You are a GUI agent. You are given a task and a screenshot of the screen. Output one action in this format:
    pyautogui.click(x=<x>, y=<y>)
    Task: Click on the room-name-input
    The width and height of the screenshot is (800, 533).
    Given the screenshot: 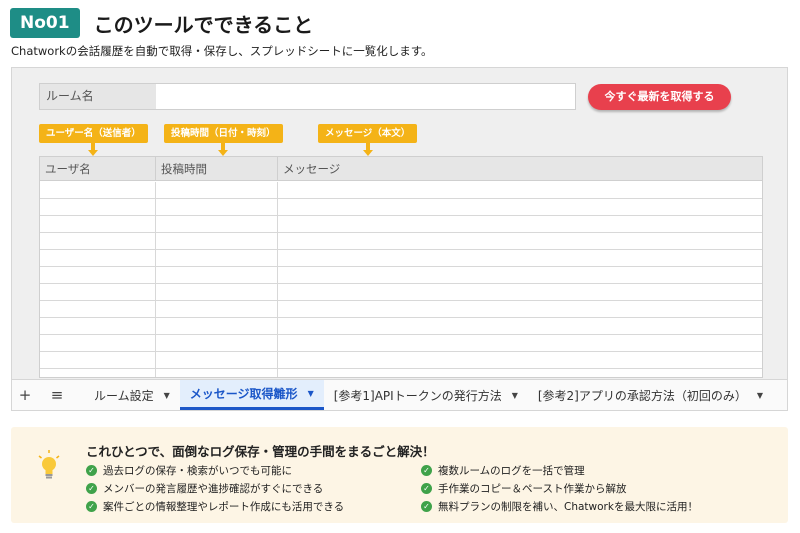 What is the action you would take?
    pyautogui.click(x=365, y=96)
    